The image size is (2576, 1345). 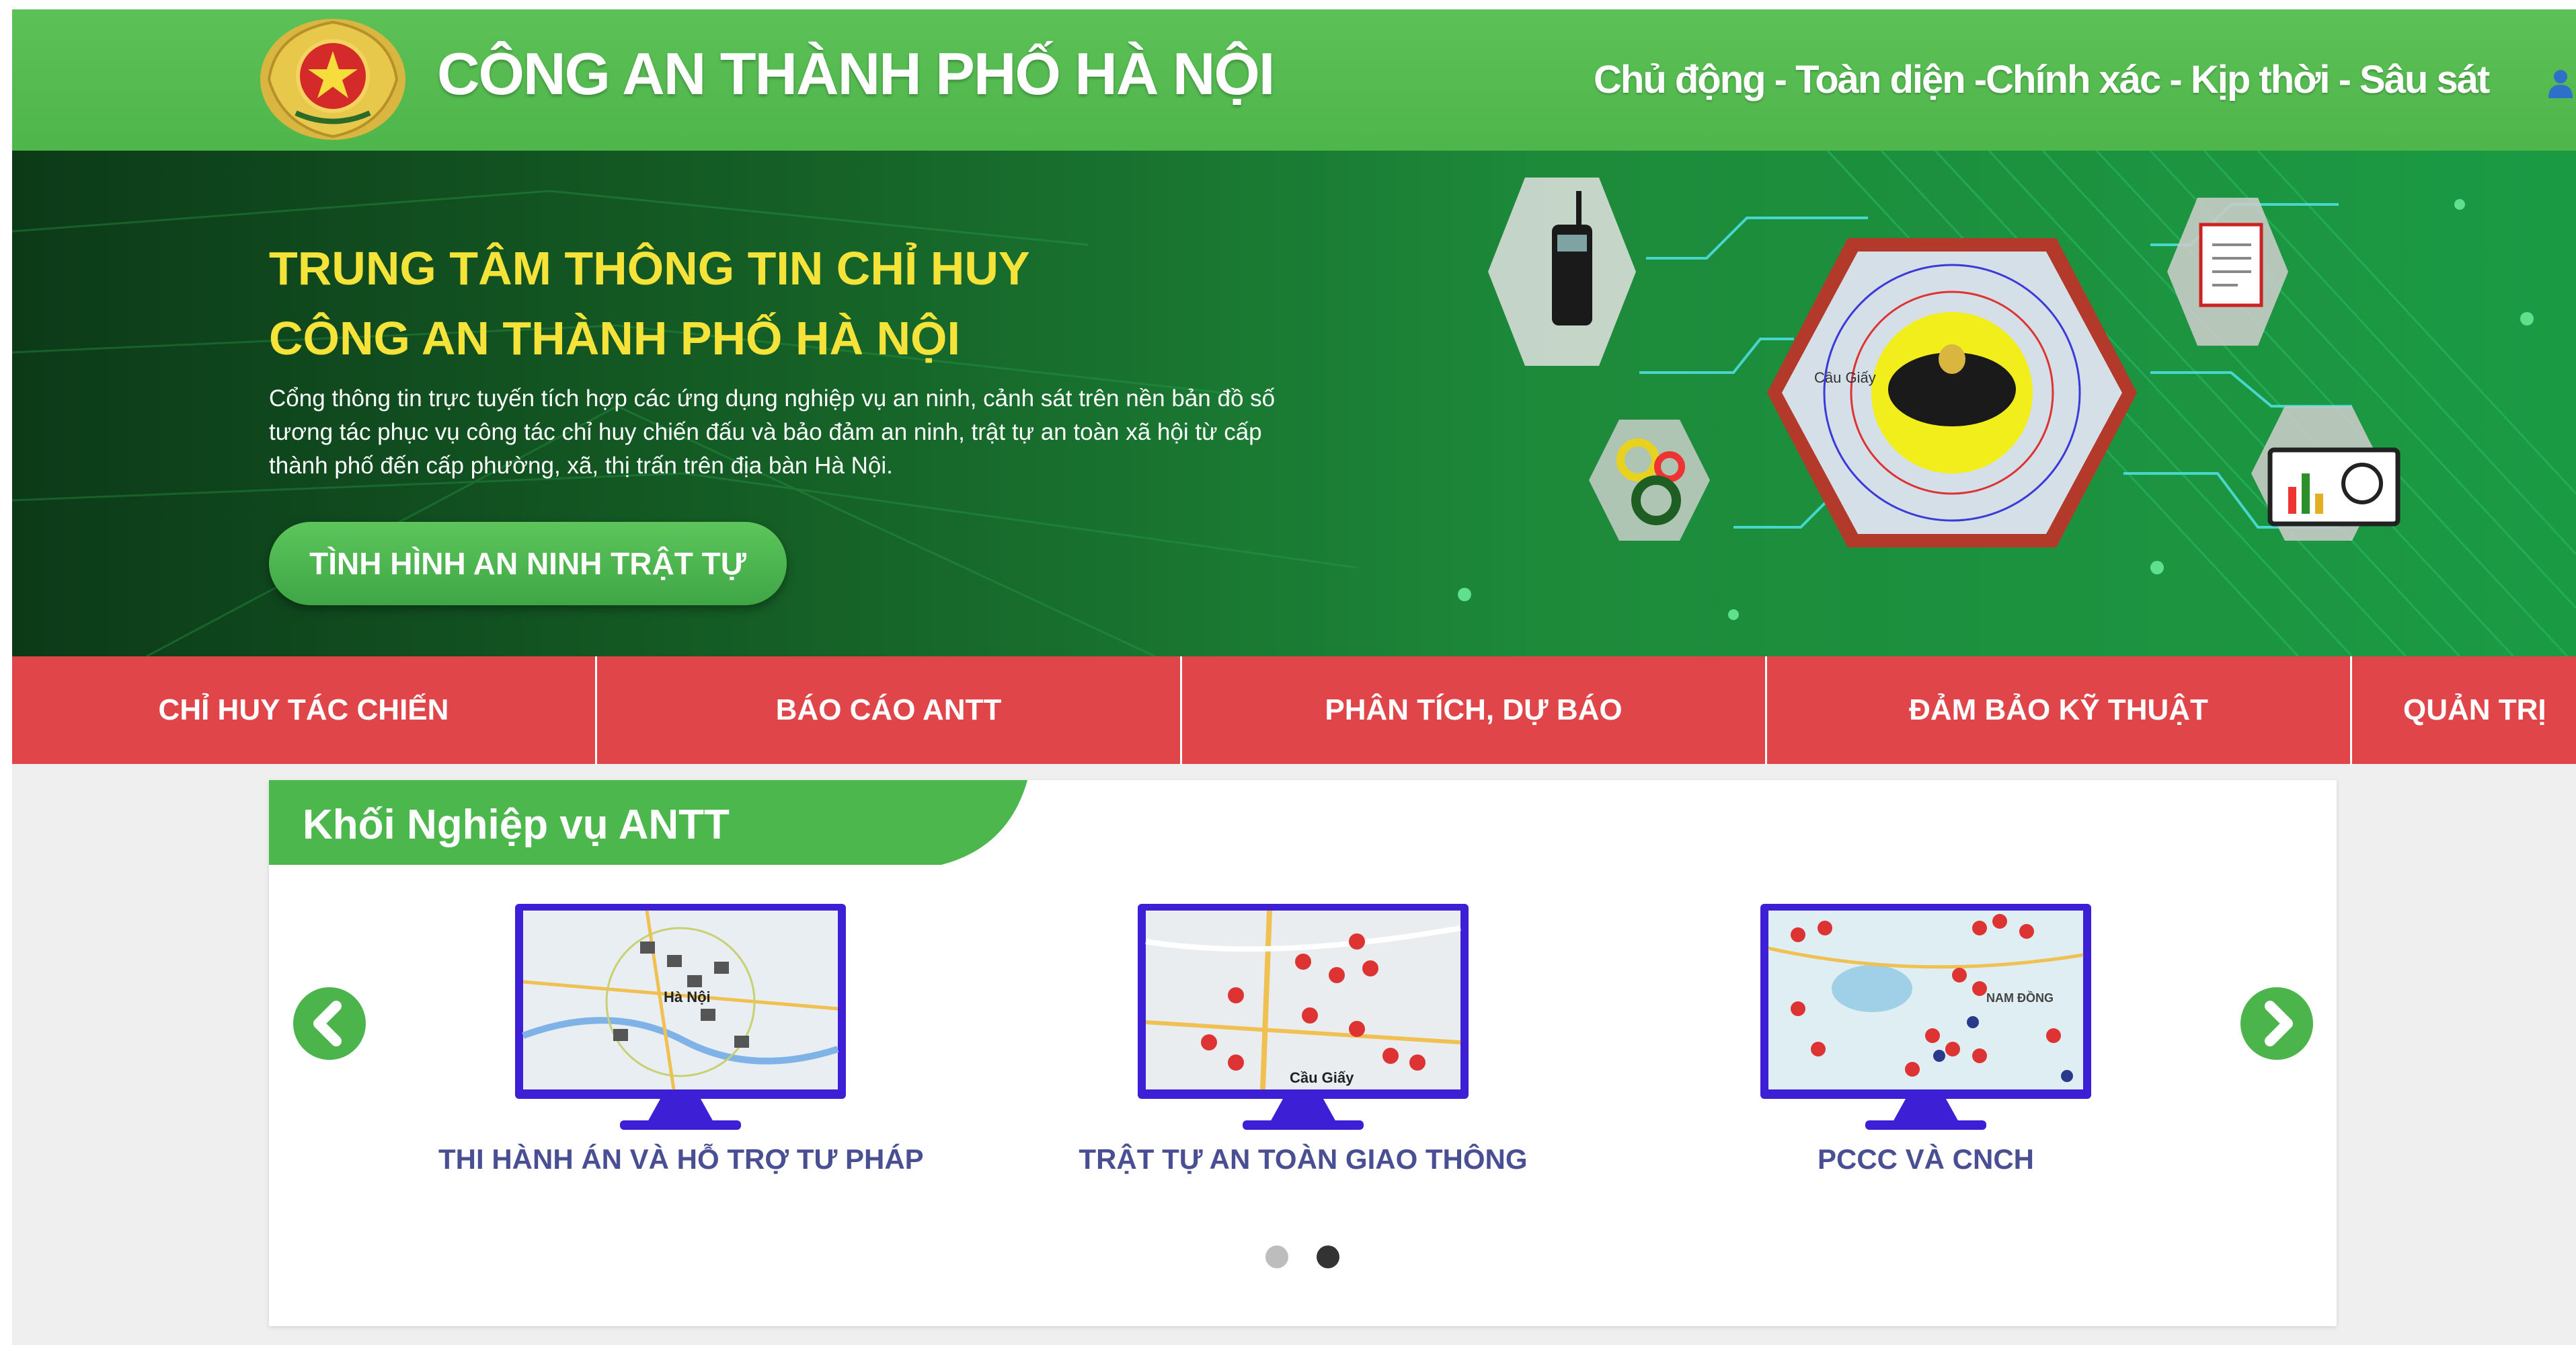 I want to click on map-monitor-icon: Hà Nội, so click(x=681, y=1017).